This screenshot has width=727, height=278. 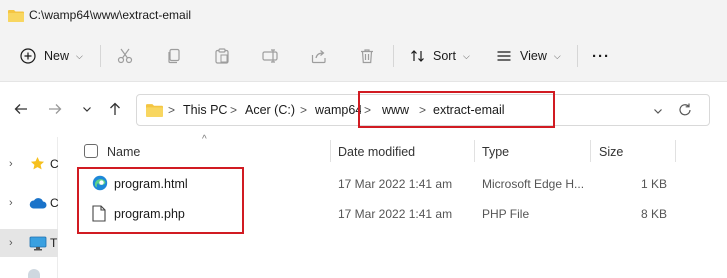 I want to click on share-icon, so click(x=319, y=56).